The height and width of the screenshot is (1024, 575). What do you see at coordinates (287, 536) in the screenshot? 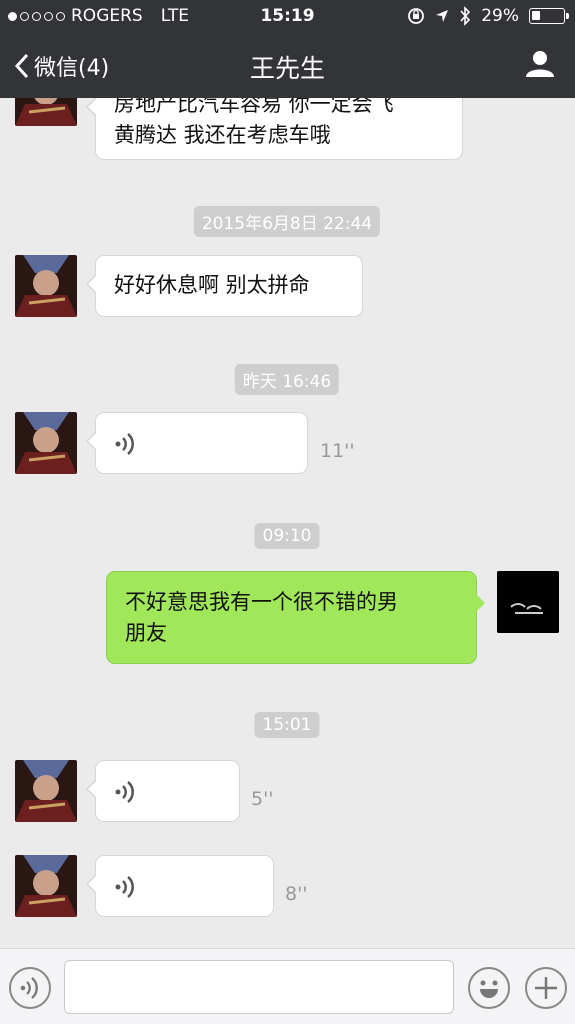
I see `timestamp-label: 09:10` at bounding box center [287, 536].